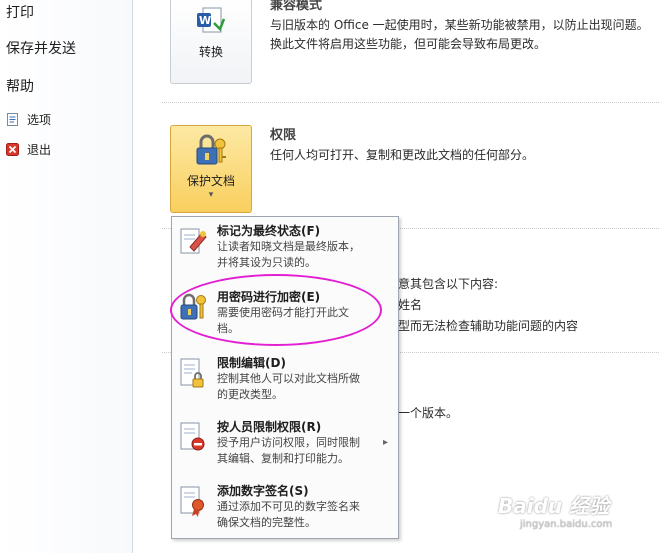  I want to click on menu-item-restrict-editing: 限制编辑(D) 控制其他人可以对此文档所做 的更改类型。, so click(285, 381).